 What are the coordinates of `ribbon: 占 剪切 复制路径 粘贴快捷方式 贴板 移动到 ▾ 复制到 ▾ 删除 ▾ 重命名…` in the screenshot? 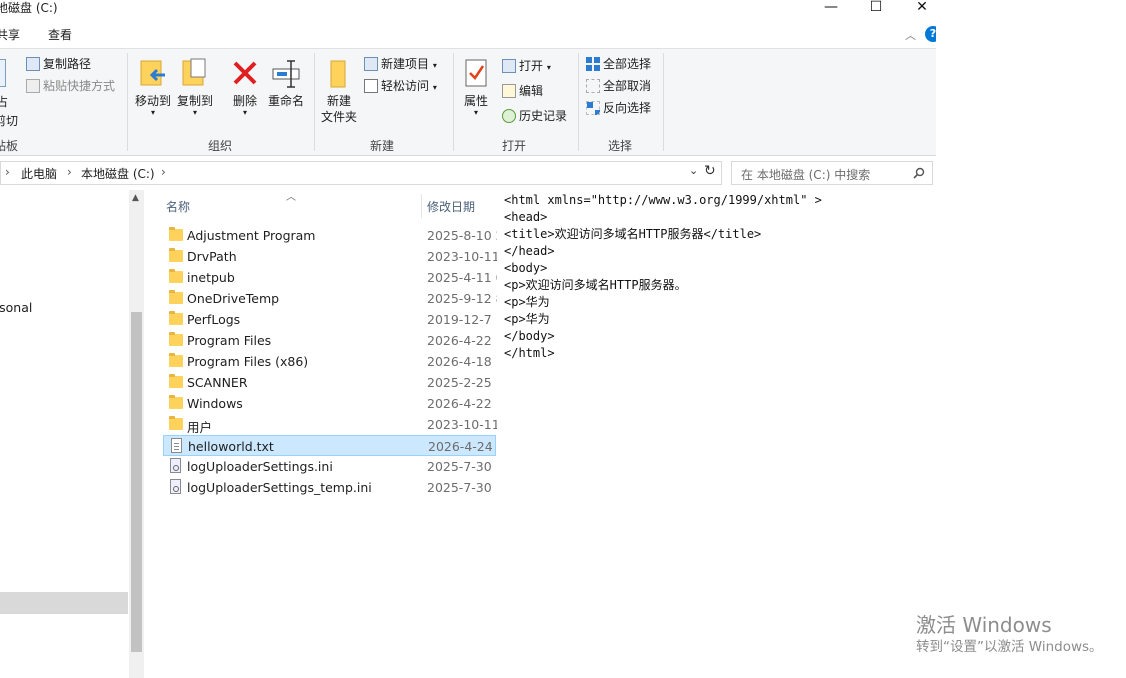 It's located at (468, 102).